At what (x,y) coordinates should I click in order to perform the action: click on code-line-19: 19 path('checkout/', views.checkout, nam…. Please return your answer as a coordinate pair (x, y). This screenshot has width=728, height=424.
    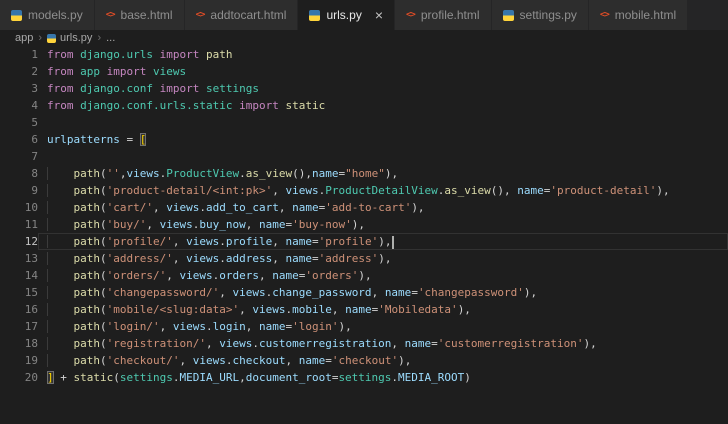
    Looking at the image, I should click on (364, 360).